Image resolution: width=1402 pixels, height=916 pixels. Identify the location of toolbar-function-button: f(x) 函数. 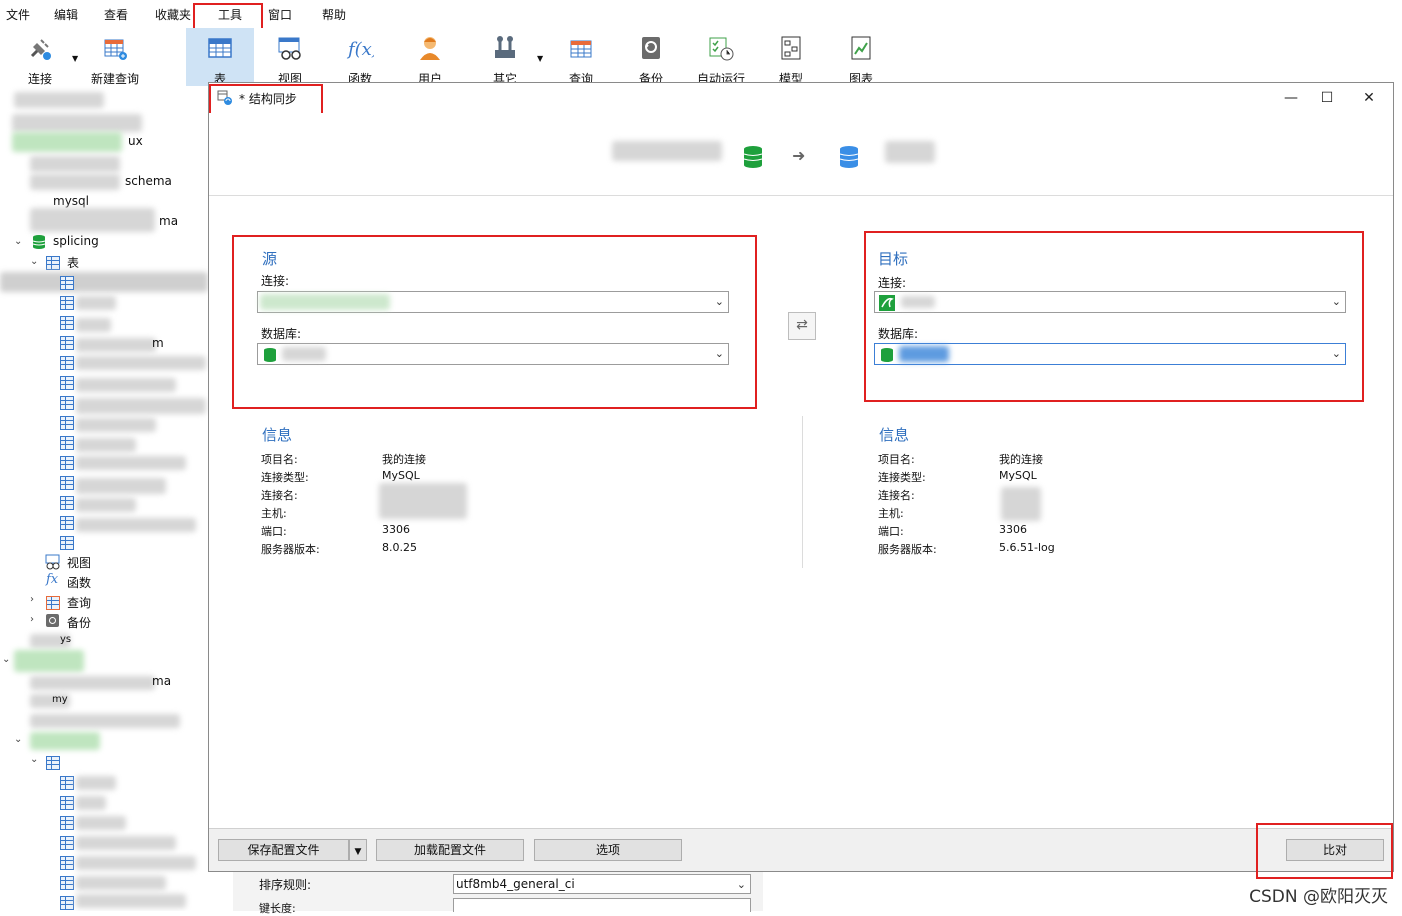
(360, 57).